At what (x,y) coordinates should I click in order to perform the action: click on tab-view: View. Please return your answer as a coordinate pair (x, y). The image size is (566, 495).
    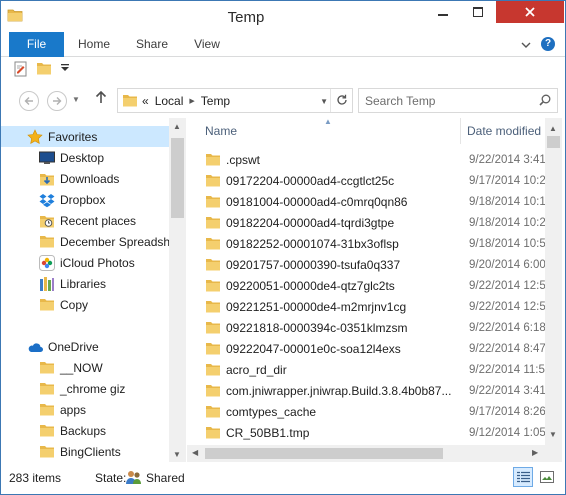
    Looking at the image, I should click on (207, 44).